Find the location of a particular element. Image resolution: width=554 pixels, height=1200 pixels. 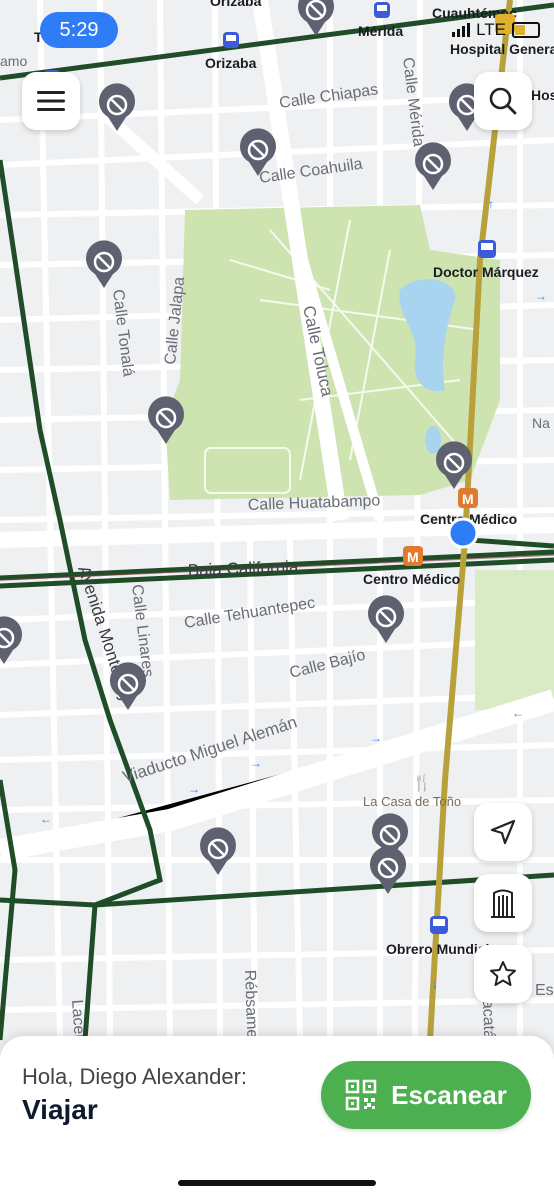

scan-button: Escanear is located at coordinates (426, 1095).